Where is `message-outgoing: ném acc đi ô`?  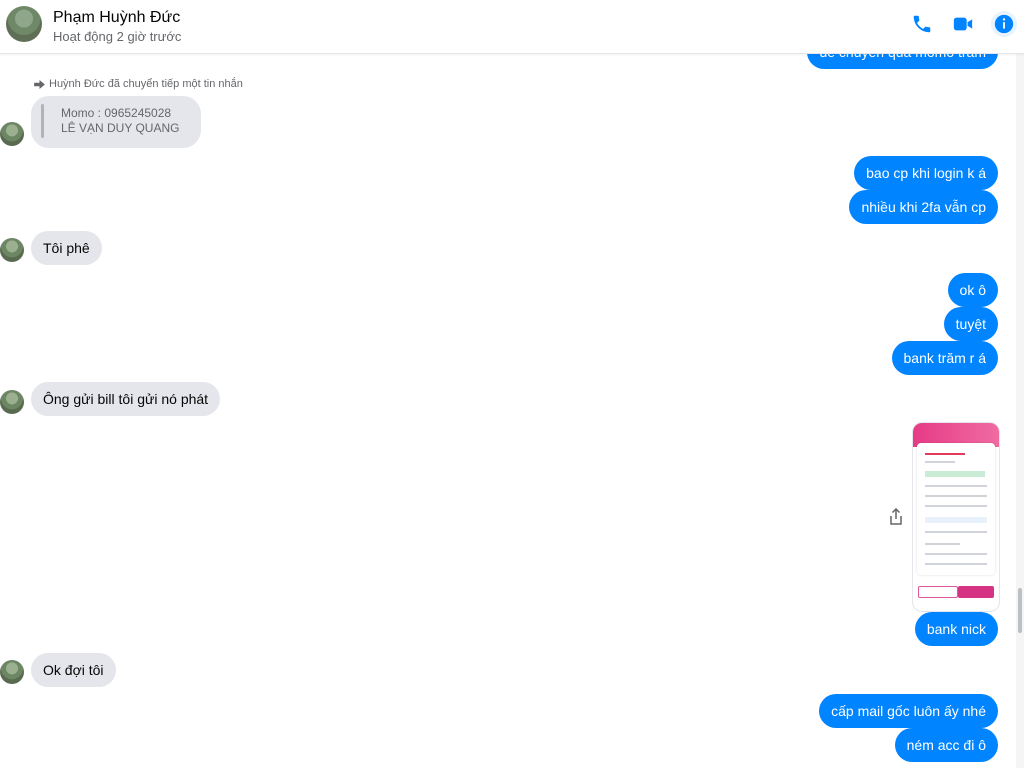 message-outgoing: ném acc đi ô is located at coordinates (946, 745).